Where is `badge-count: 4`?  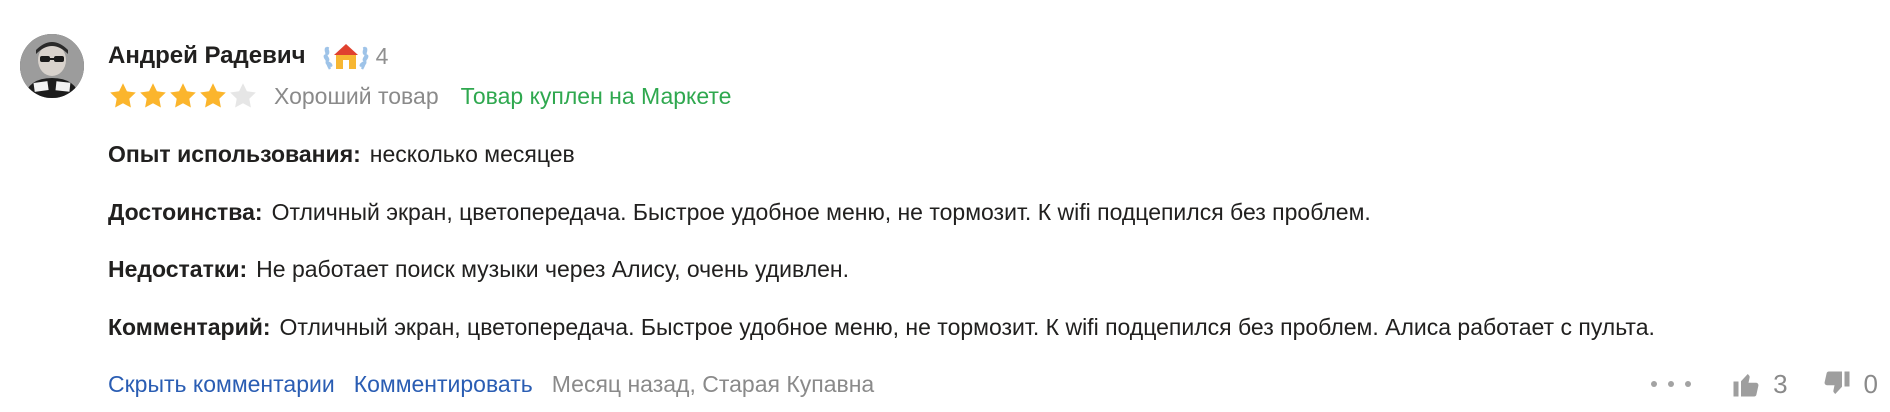
badge-count: 4 is located at coordinates (382, 55).